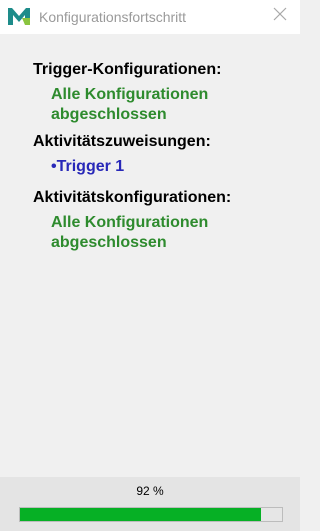 The image size is (320, 531). What do you see at coordinates (132, 197) in the screenshot?
I see `activity-config-heading: Aktivitätskonfigurationen:` at bounding box center [132, 197].